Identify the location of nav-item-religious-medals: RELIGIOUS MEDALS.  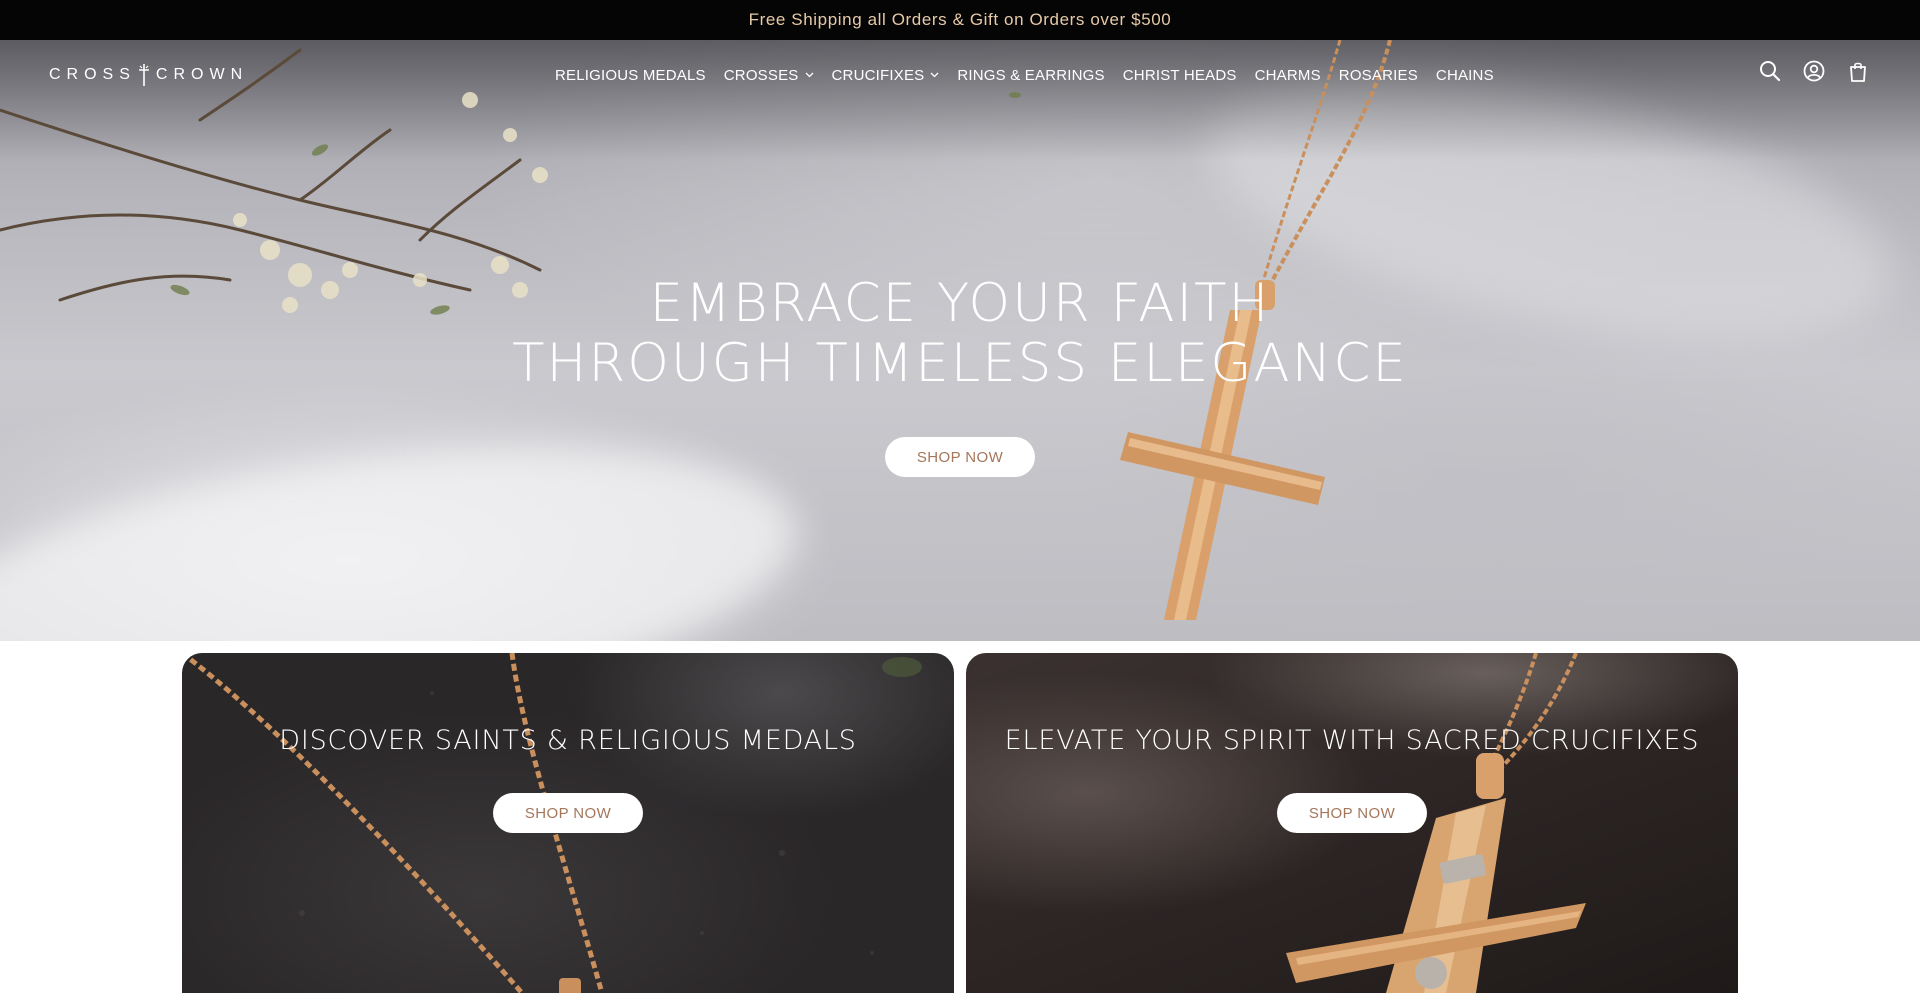
(630, 75).